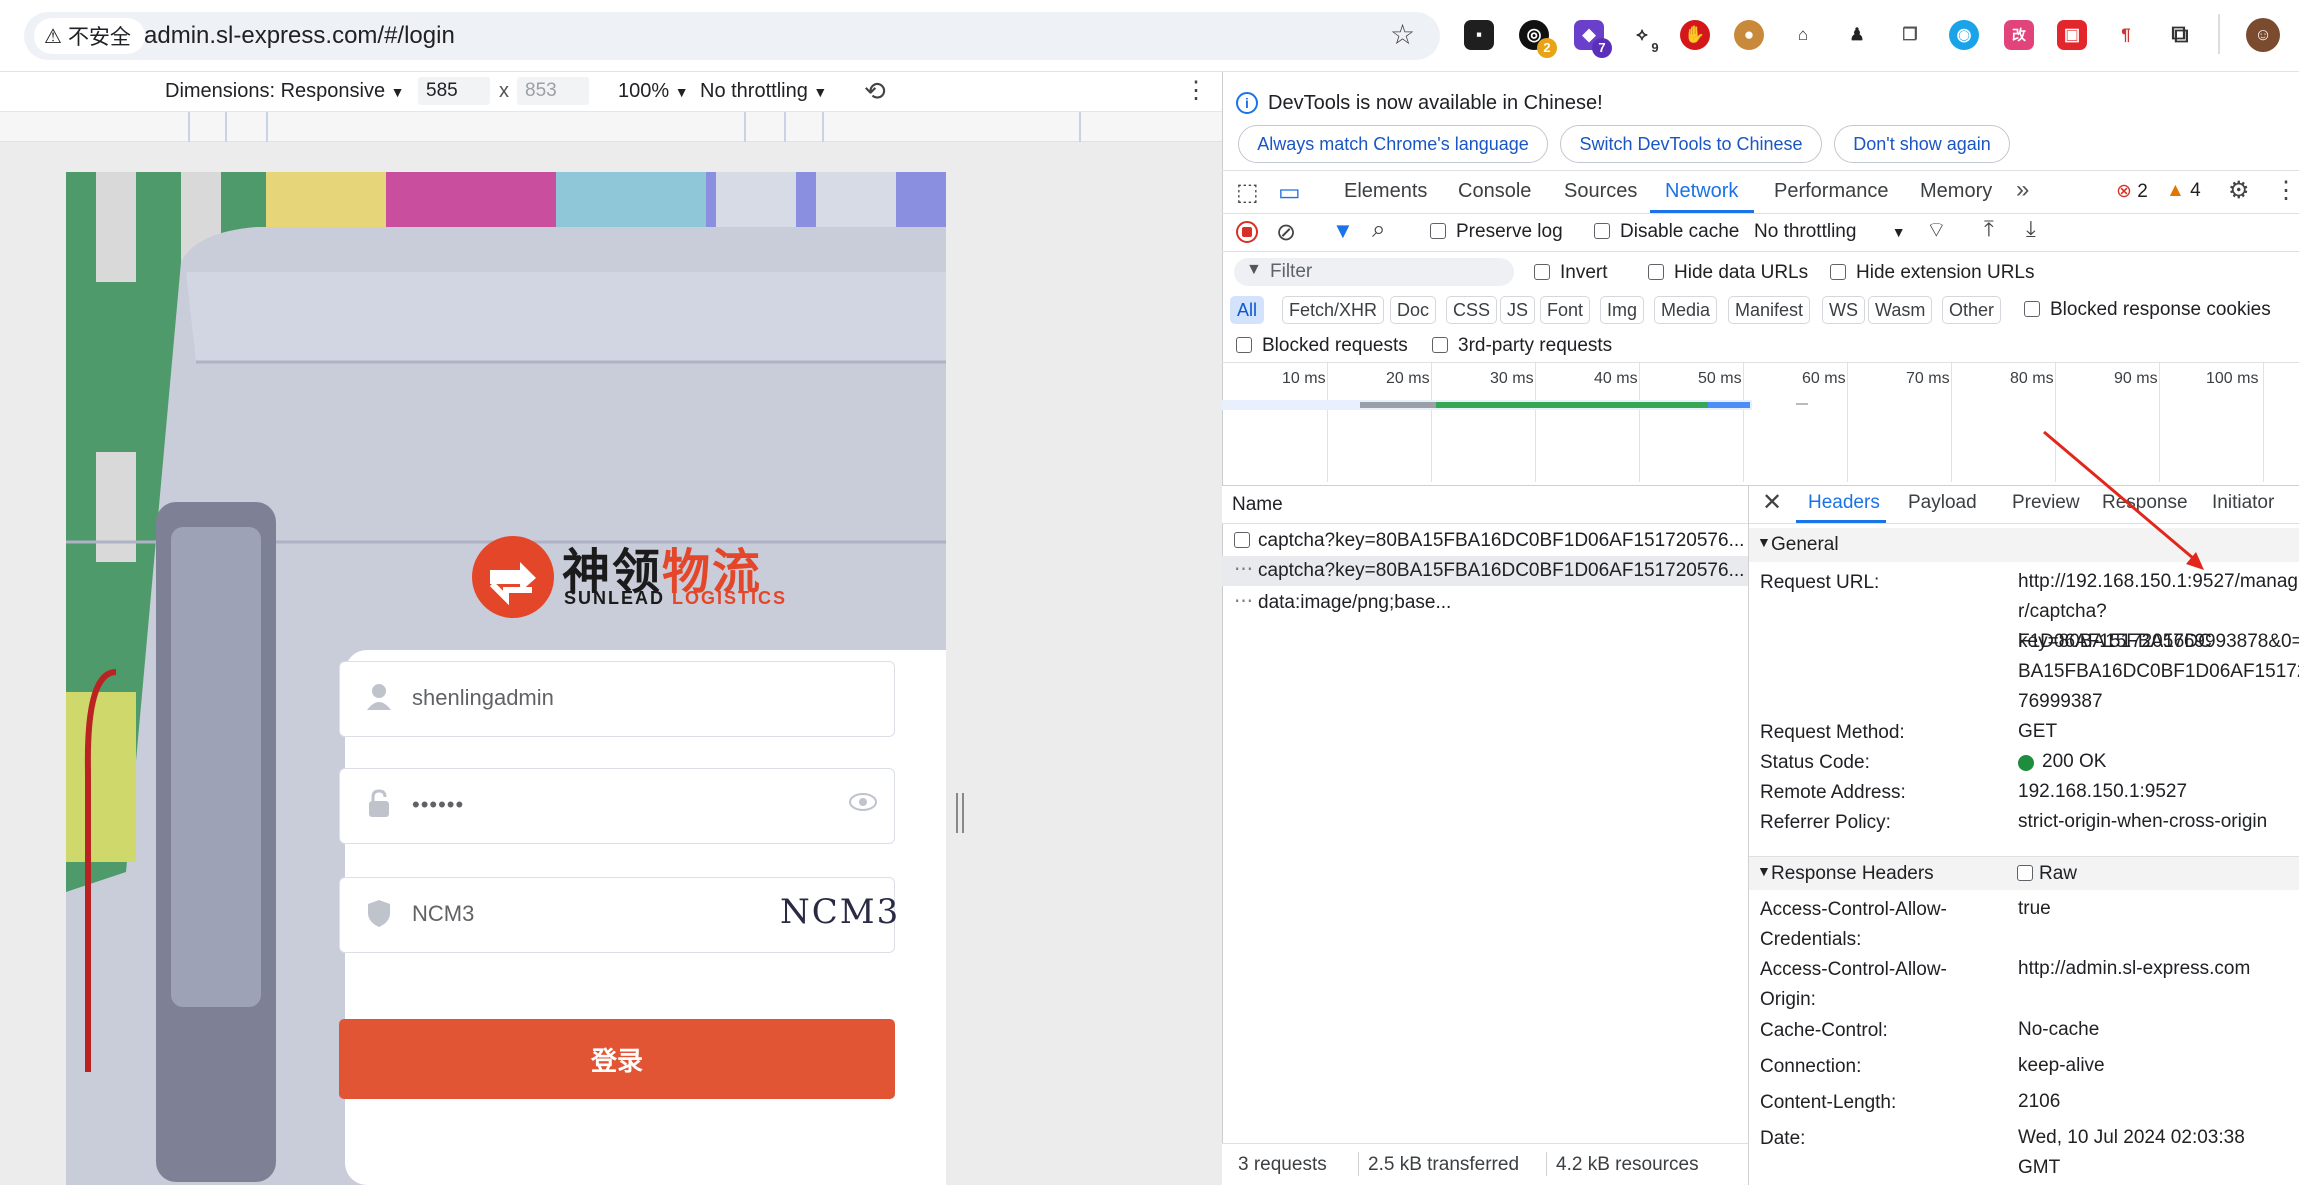  What do you see at coordinates (1286, 232) in the screenshot?
I see `clear-icon: ⊘` at bounding box center [1286, 232].